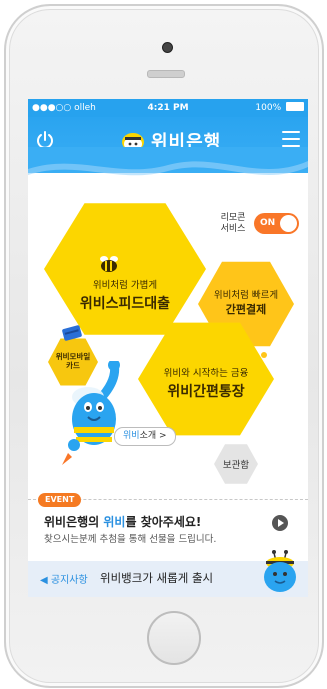  What do you see at coordinates (163, 436) in the screenshot?
I see `chevron-right-icon: >` at bounding box center [163, 436].